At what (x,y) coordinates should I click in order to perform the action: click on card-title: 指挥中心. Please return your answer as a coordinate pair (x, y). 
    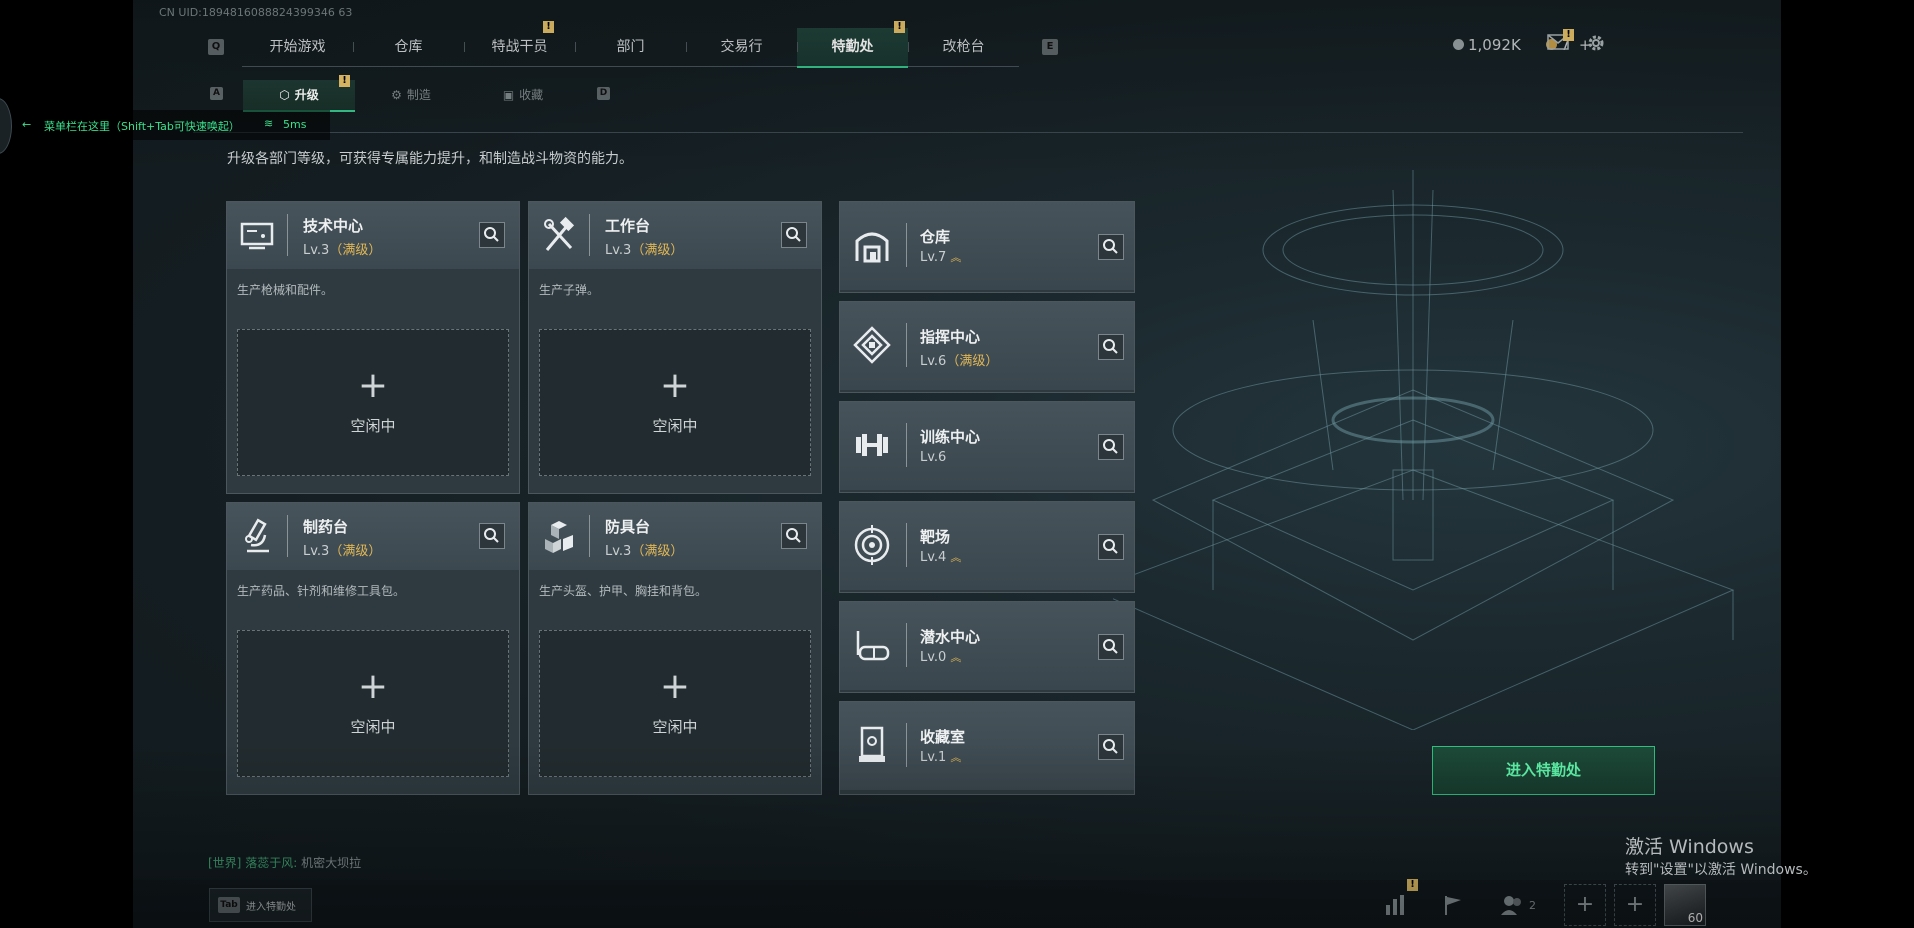
    Looking at the image, I should click on (950, 337).